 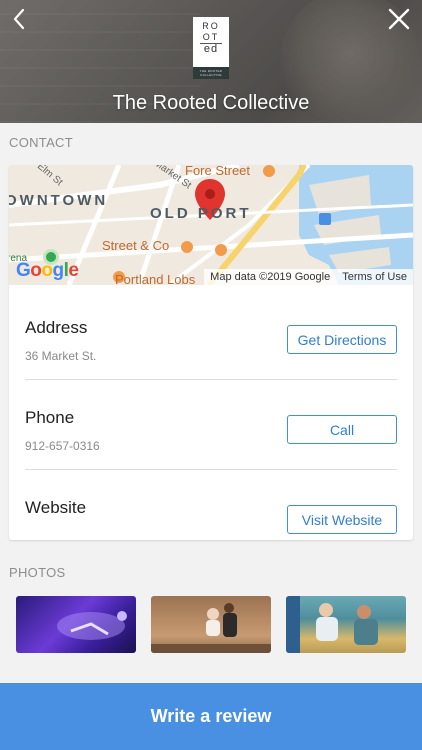 I want to click on venue-logo: RO OT ed THE ROOTED COLLECTIVE, so click(x=211, y=48).